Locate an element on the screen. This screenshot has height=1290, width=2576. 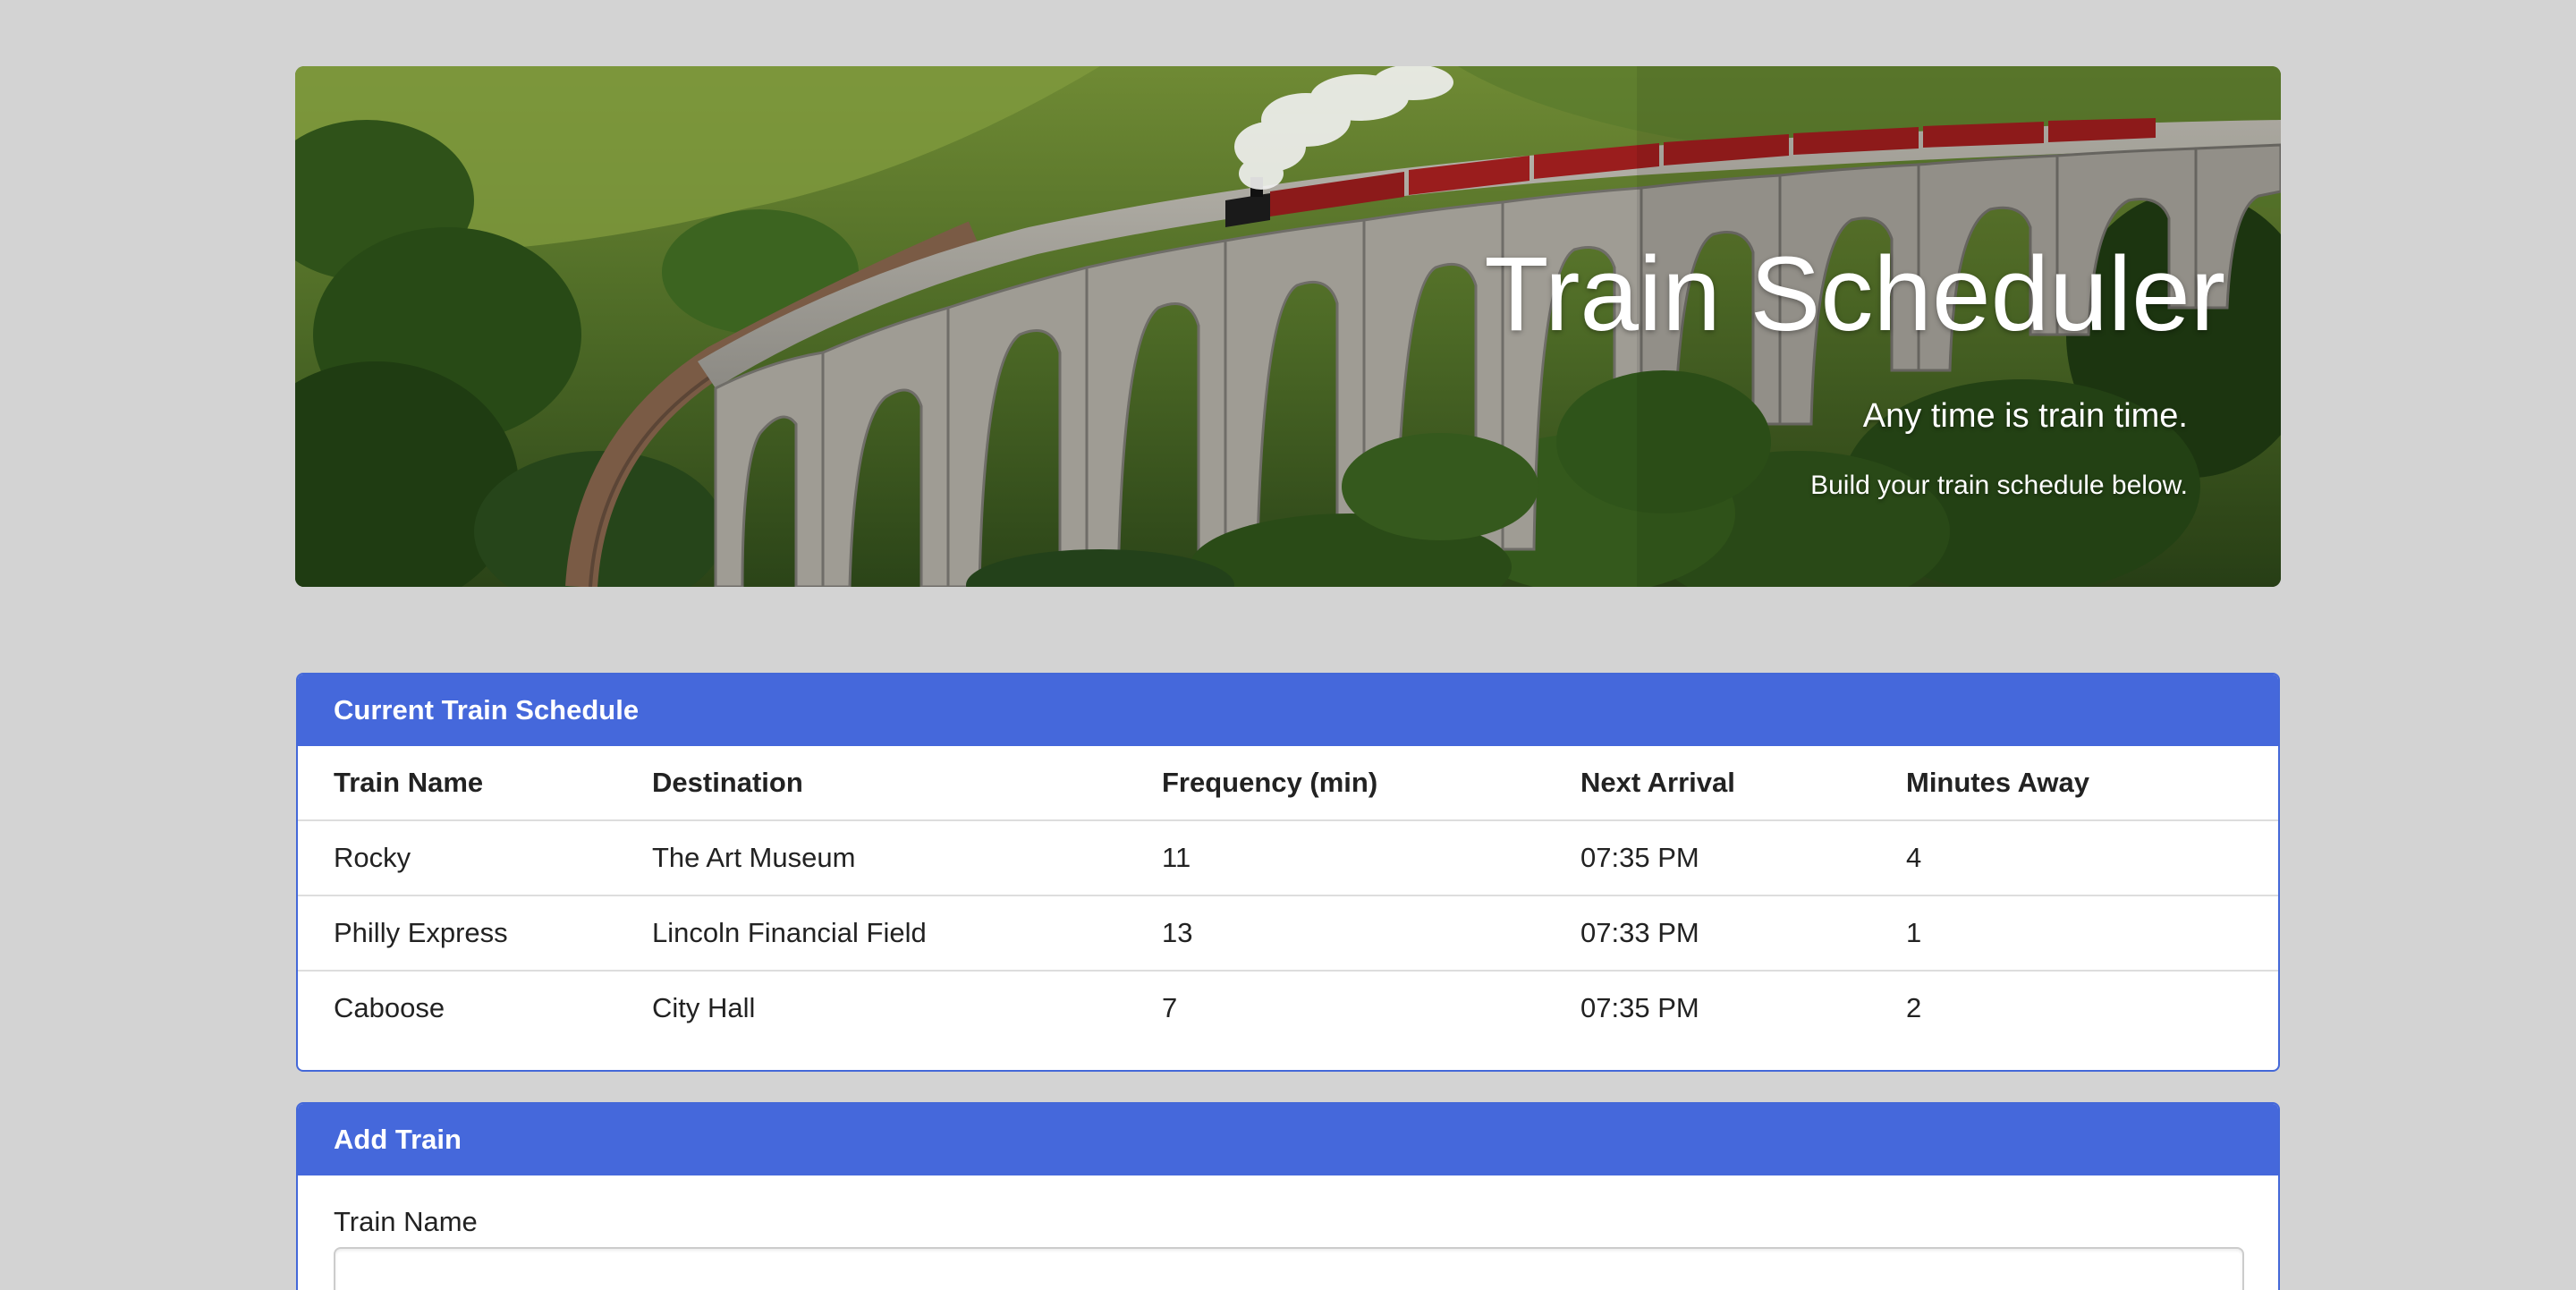
cell-destination: The Art Museum is located at coordinates (754, 857).